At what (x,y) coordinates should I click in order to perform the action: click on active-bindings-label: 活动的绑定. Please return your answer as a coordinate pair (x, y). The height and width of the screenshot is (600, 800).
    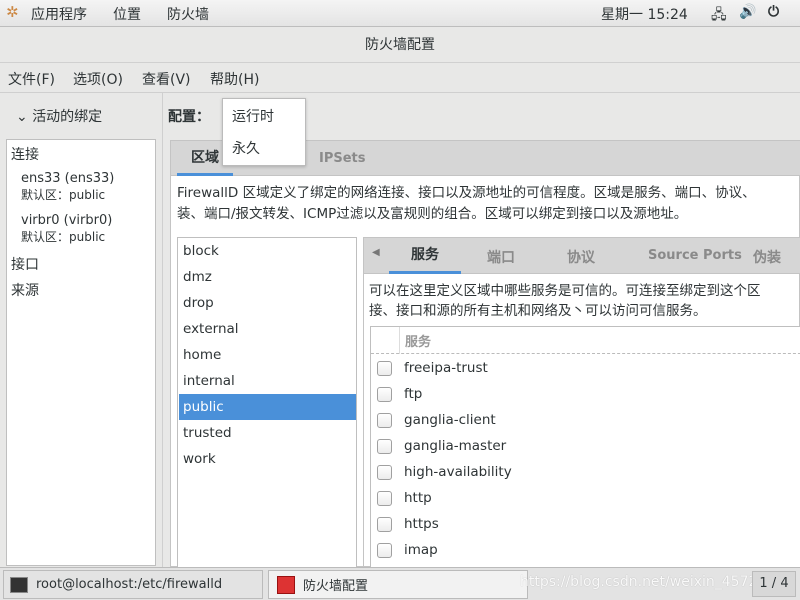
    Looking at the image, I should click on (67, 117).